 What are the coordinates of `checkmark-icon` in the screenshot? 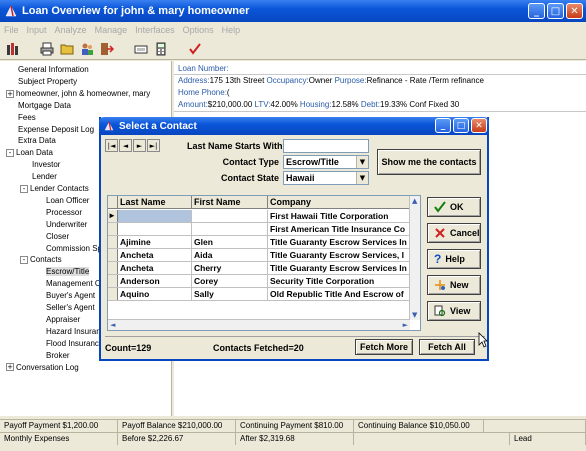 It's located at (195, 49).